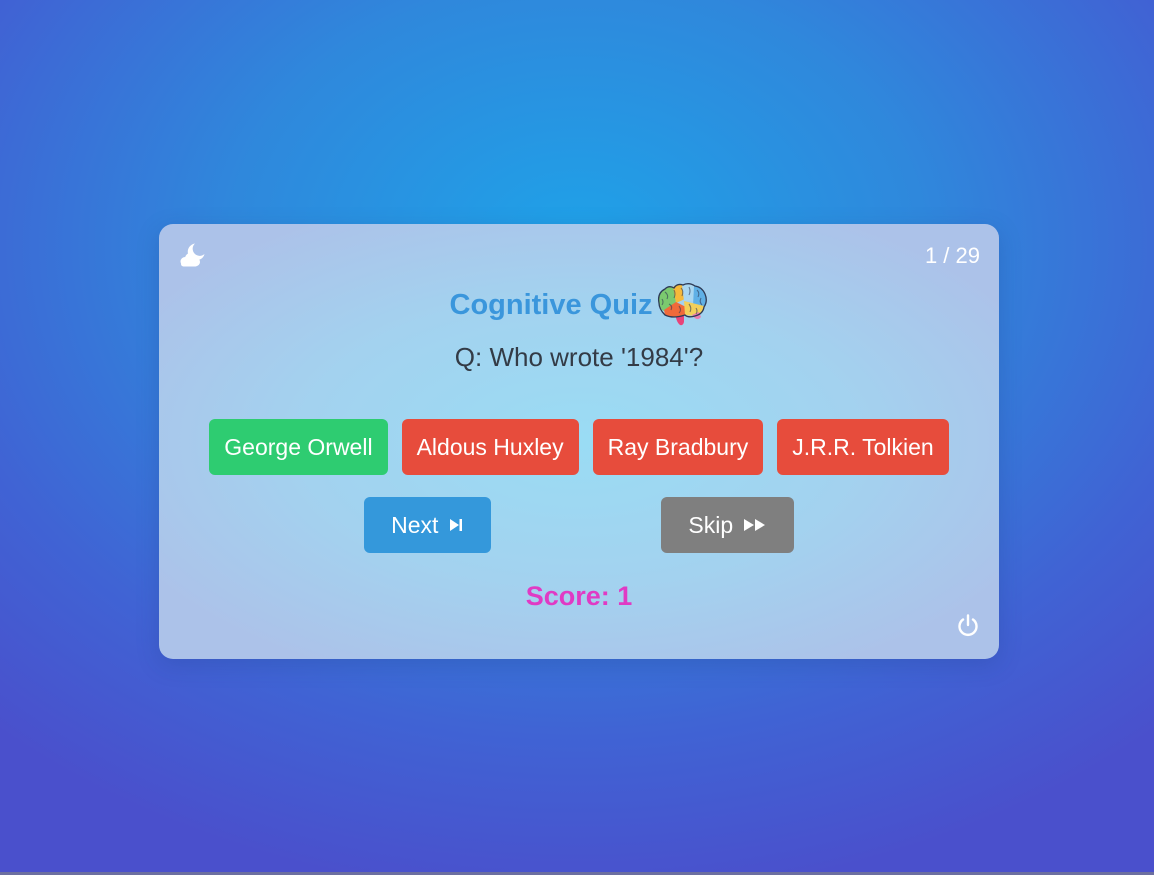 Image resolution: width=1154 pixels, height=875 pixels. I want to click on fast-forward-icon, so click(754, 525).